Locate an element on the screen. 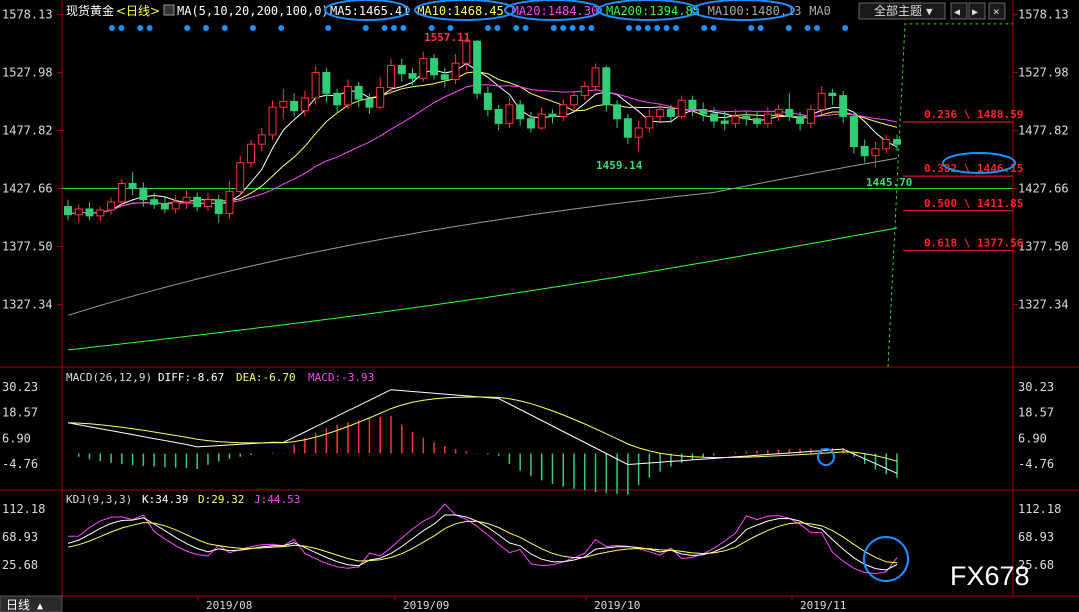  period-tab-label: 日线 is located at coordinates (18, 605).